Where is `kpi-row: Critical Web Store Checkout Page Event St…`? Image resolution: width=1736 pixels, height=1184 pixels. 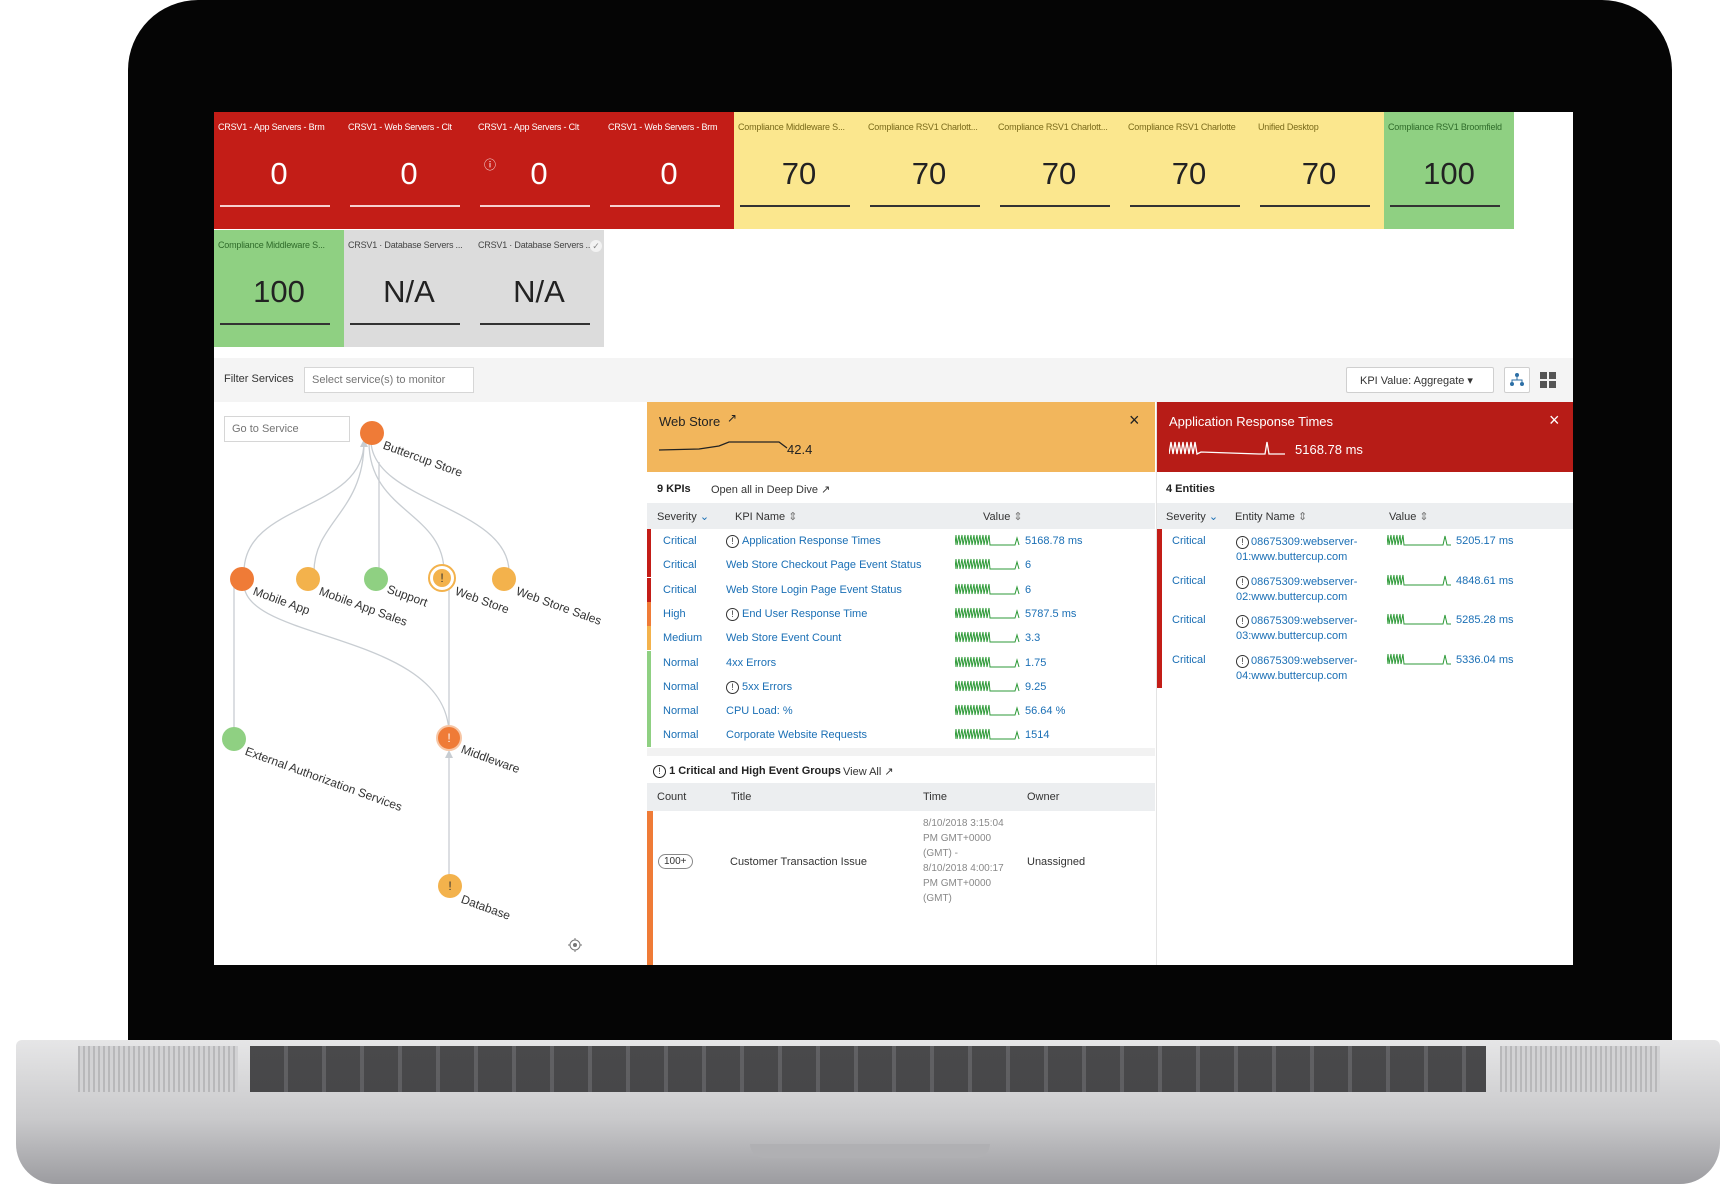
kpi-row: Critical Web Store Checkout Page Event St… is located at coordinates (901, 565).